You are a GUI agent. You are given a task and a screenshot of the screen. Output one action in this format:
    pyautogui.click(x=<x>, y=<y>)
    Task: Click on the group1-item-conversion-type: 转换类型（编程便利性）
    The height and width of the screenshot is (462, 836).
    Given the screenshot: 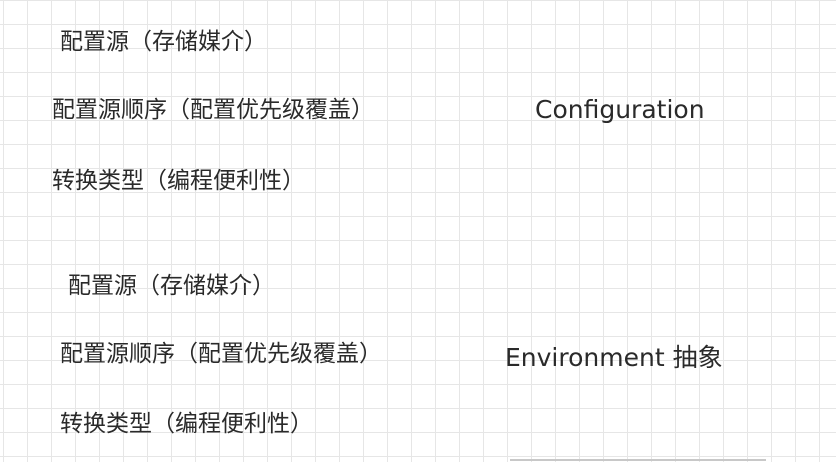 What is the action you would take?
    pyautogui.click(x=178, y=181)
    